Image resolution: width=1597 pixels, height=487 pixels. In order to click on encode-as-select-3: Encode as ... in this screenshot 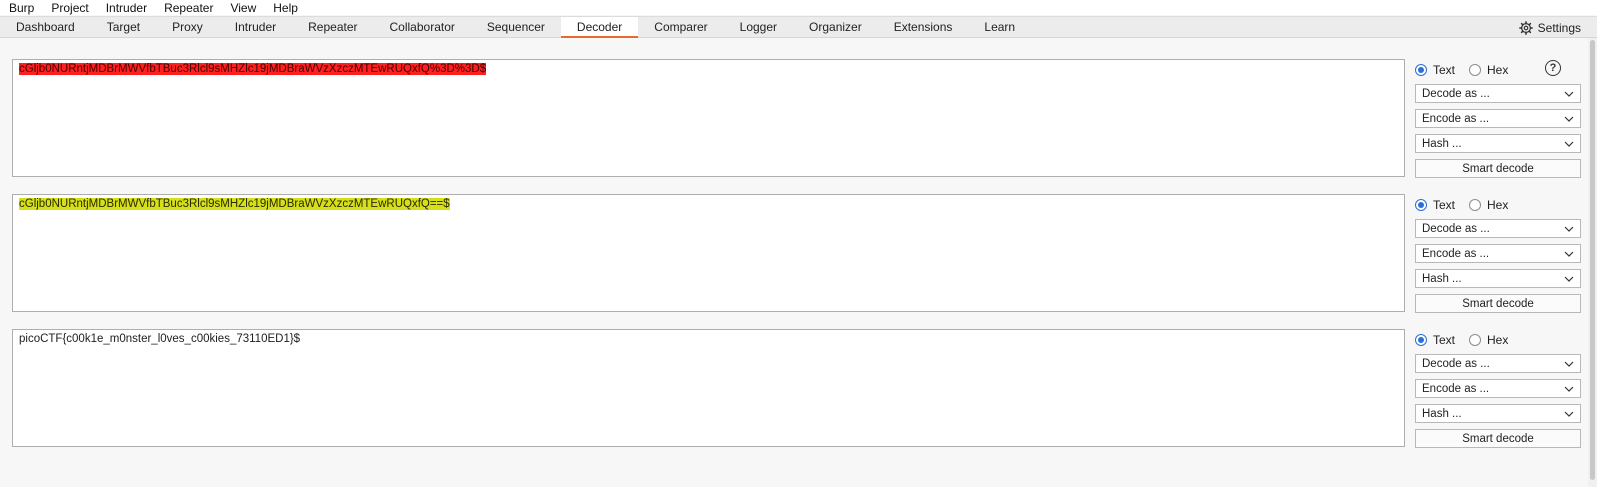, I will do `click(1498, 388)`.